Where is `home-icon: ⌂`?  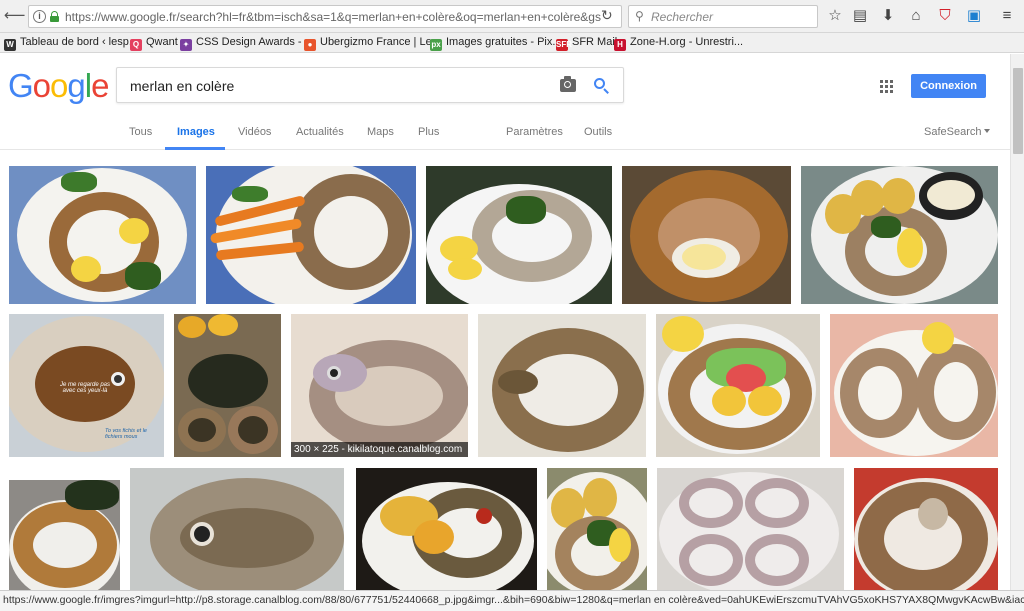 home-icon: ⌂ is located at coordinates (916, 16).